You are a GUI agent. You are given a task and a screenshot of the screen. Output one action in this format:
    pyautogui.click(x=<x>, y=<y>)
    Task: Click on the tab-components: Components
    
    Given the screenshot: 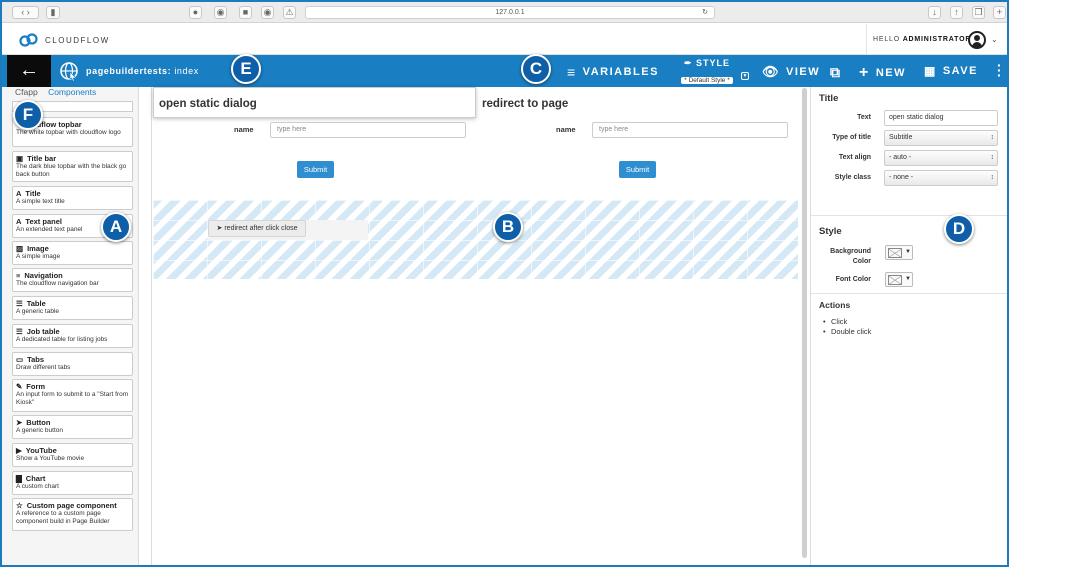 What is the action you would take?
    pyautogui.click(x=72, y=92)
    